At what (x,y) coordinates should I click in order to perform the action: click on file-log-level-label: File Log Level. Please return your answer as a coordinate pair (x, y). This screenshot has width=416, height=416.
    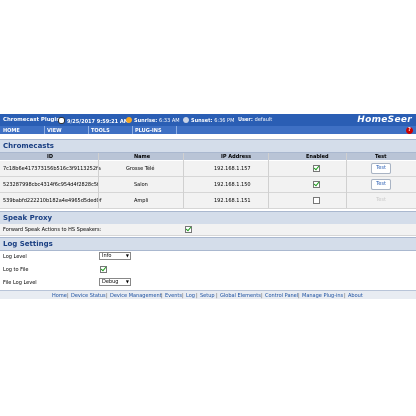
    Looking at the image, I should click on (20, 283).